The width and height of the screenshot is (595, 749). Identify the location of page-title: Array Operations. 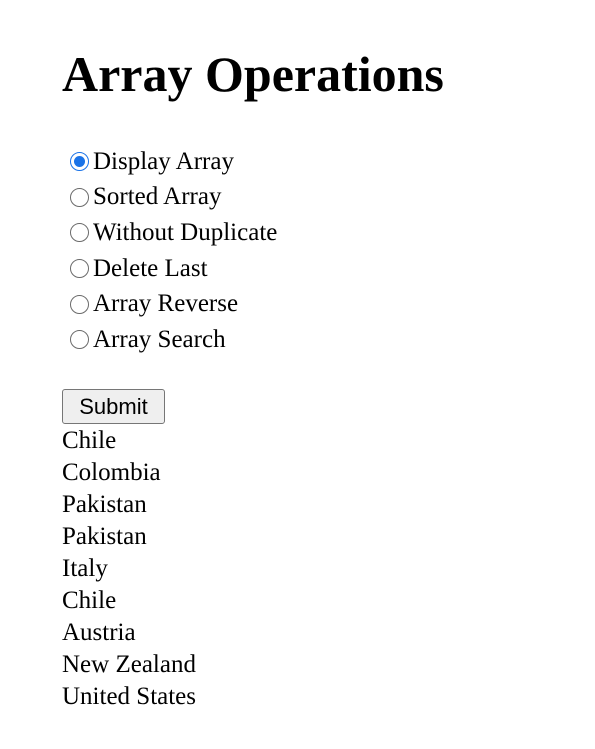
(253, 74).